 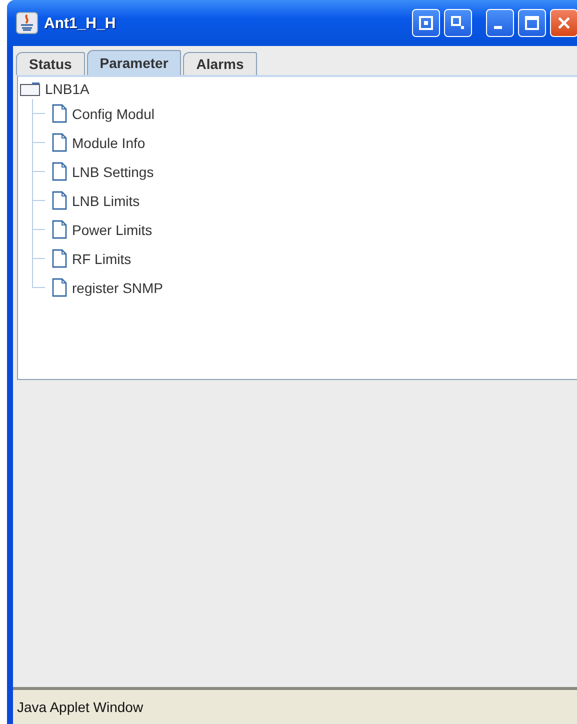 What do you see at coordinates (134, 62) in the screenshot?
I see `tab: Parameter` at bounding box center [134, 62].